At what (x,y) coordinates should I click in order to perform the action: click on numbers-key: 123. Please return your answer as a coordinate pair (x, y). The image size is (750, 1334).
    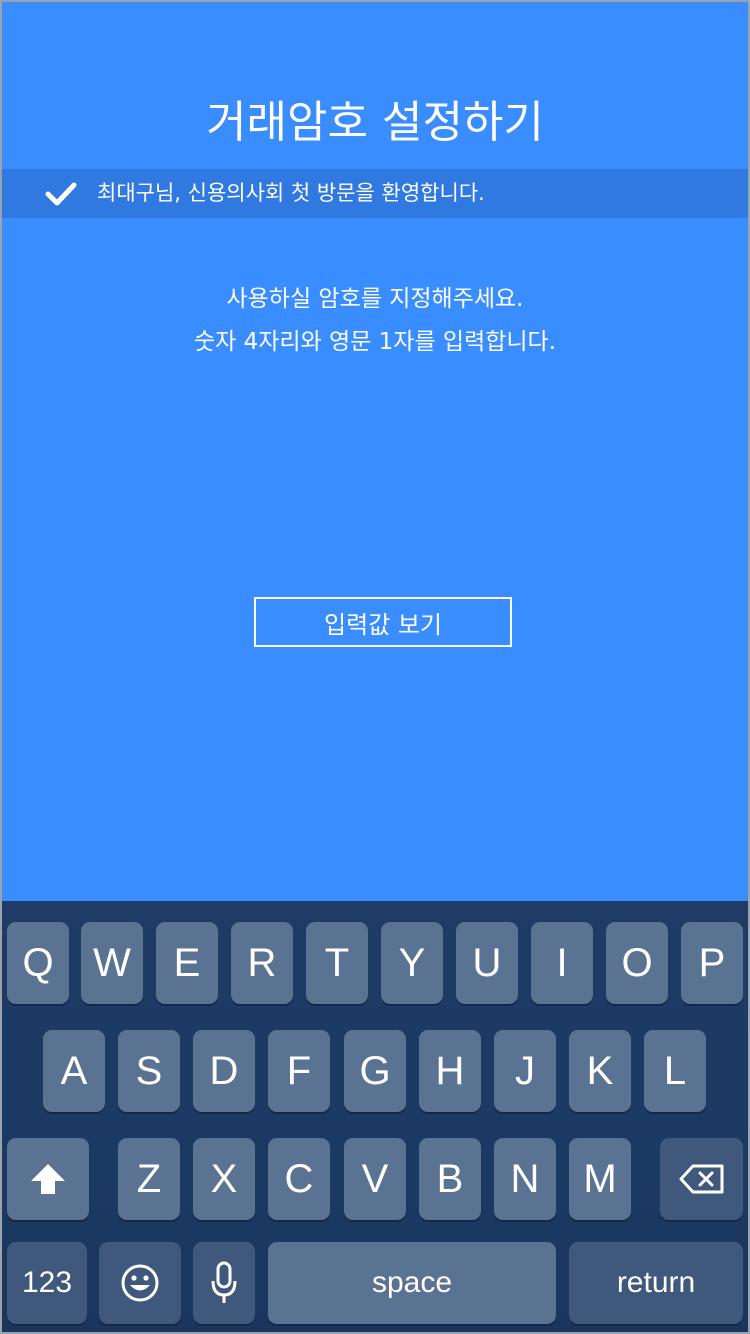
    Looking at the image, I should click on (47, 1283).